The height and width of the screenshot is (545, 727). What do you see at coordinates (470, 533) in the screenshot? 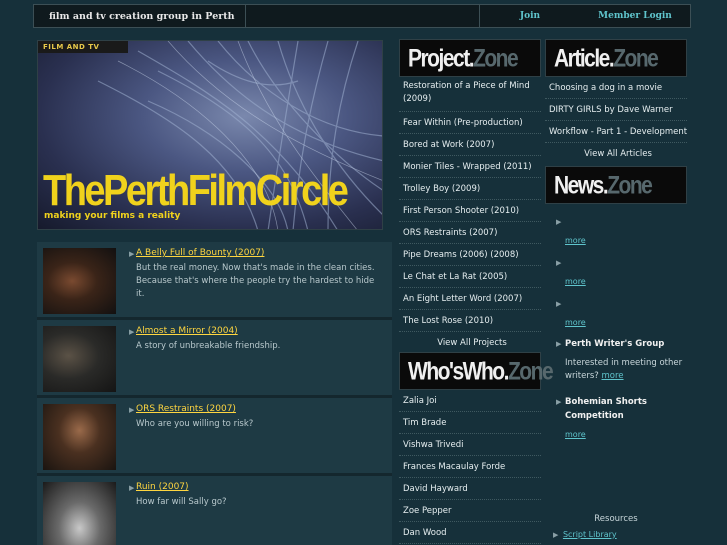
I see `member-link: Dan Wood` at bounding box center [470, 533].